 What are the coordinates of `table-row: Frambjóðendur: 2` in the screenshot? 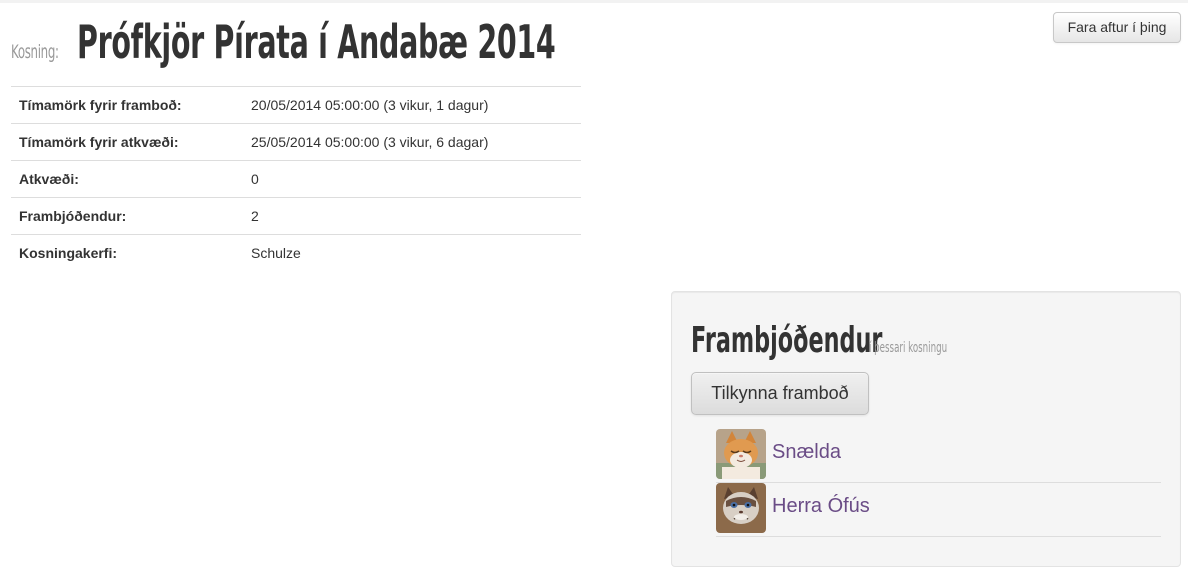 It's located at (296, 216).